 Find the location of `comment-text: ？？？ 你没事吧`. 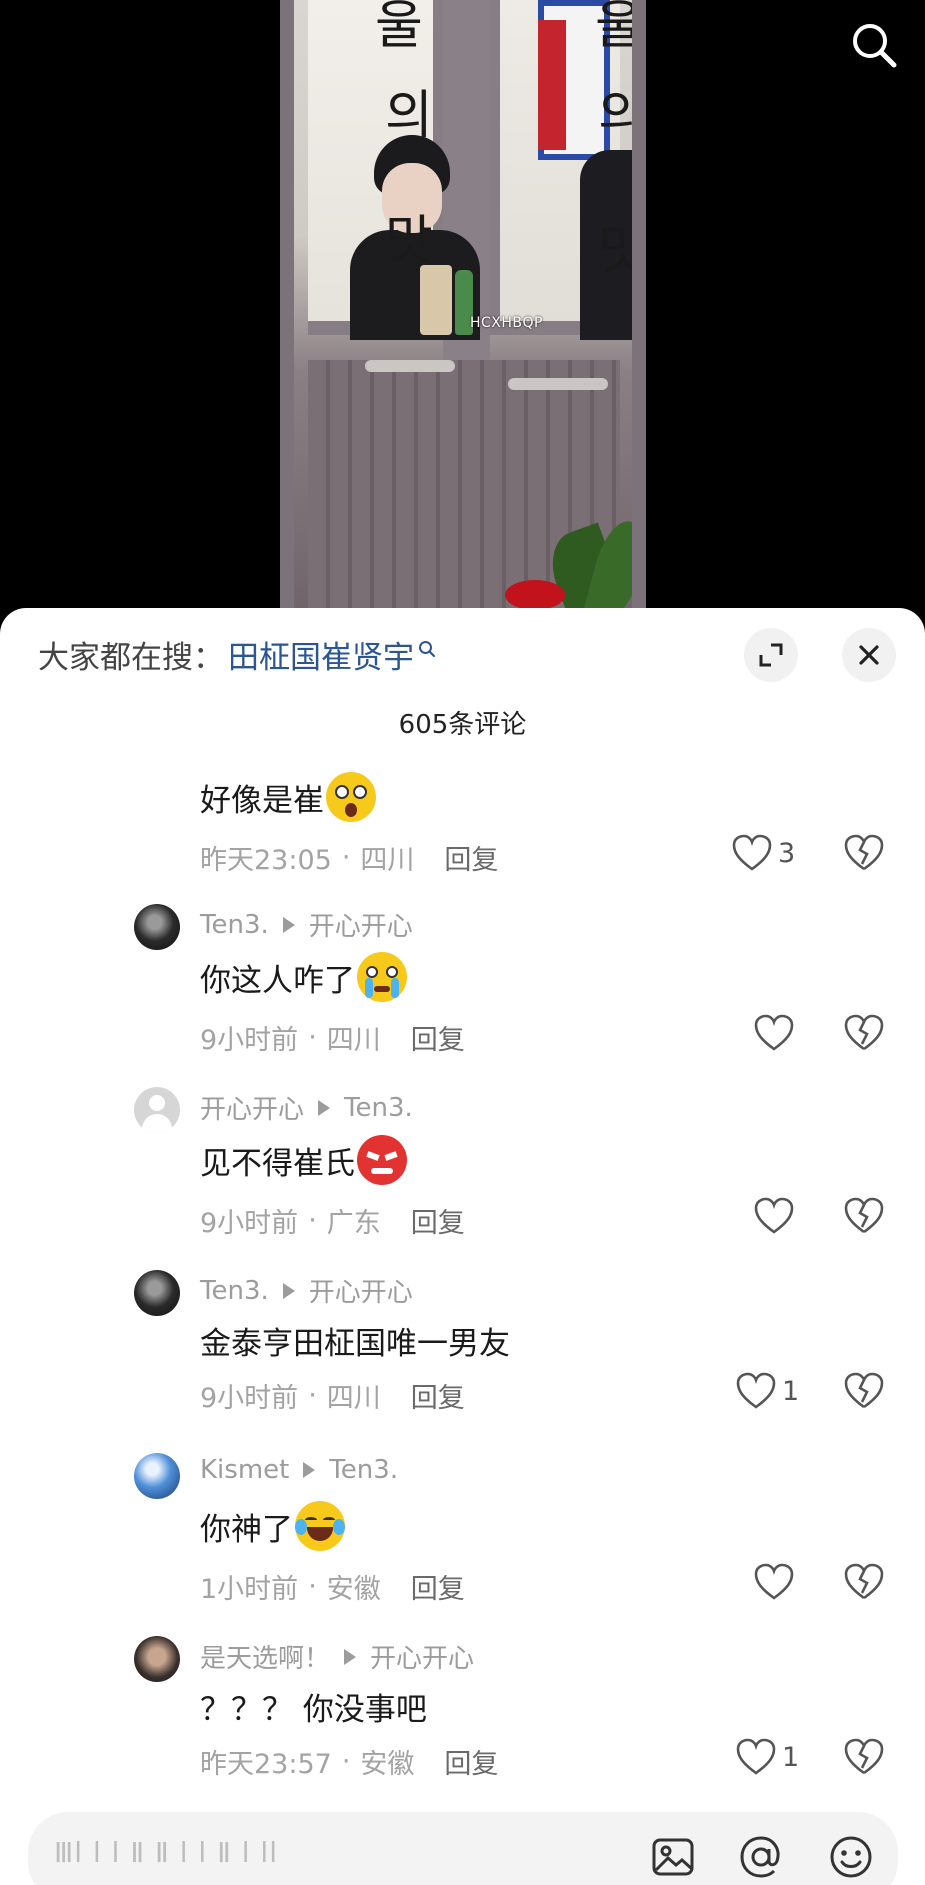

comment-text: ？？？ 你没事吧 is located at coordinates (313, 1706).